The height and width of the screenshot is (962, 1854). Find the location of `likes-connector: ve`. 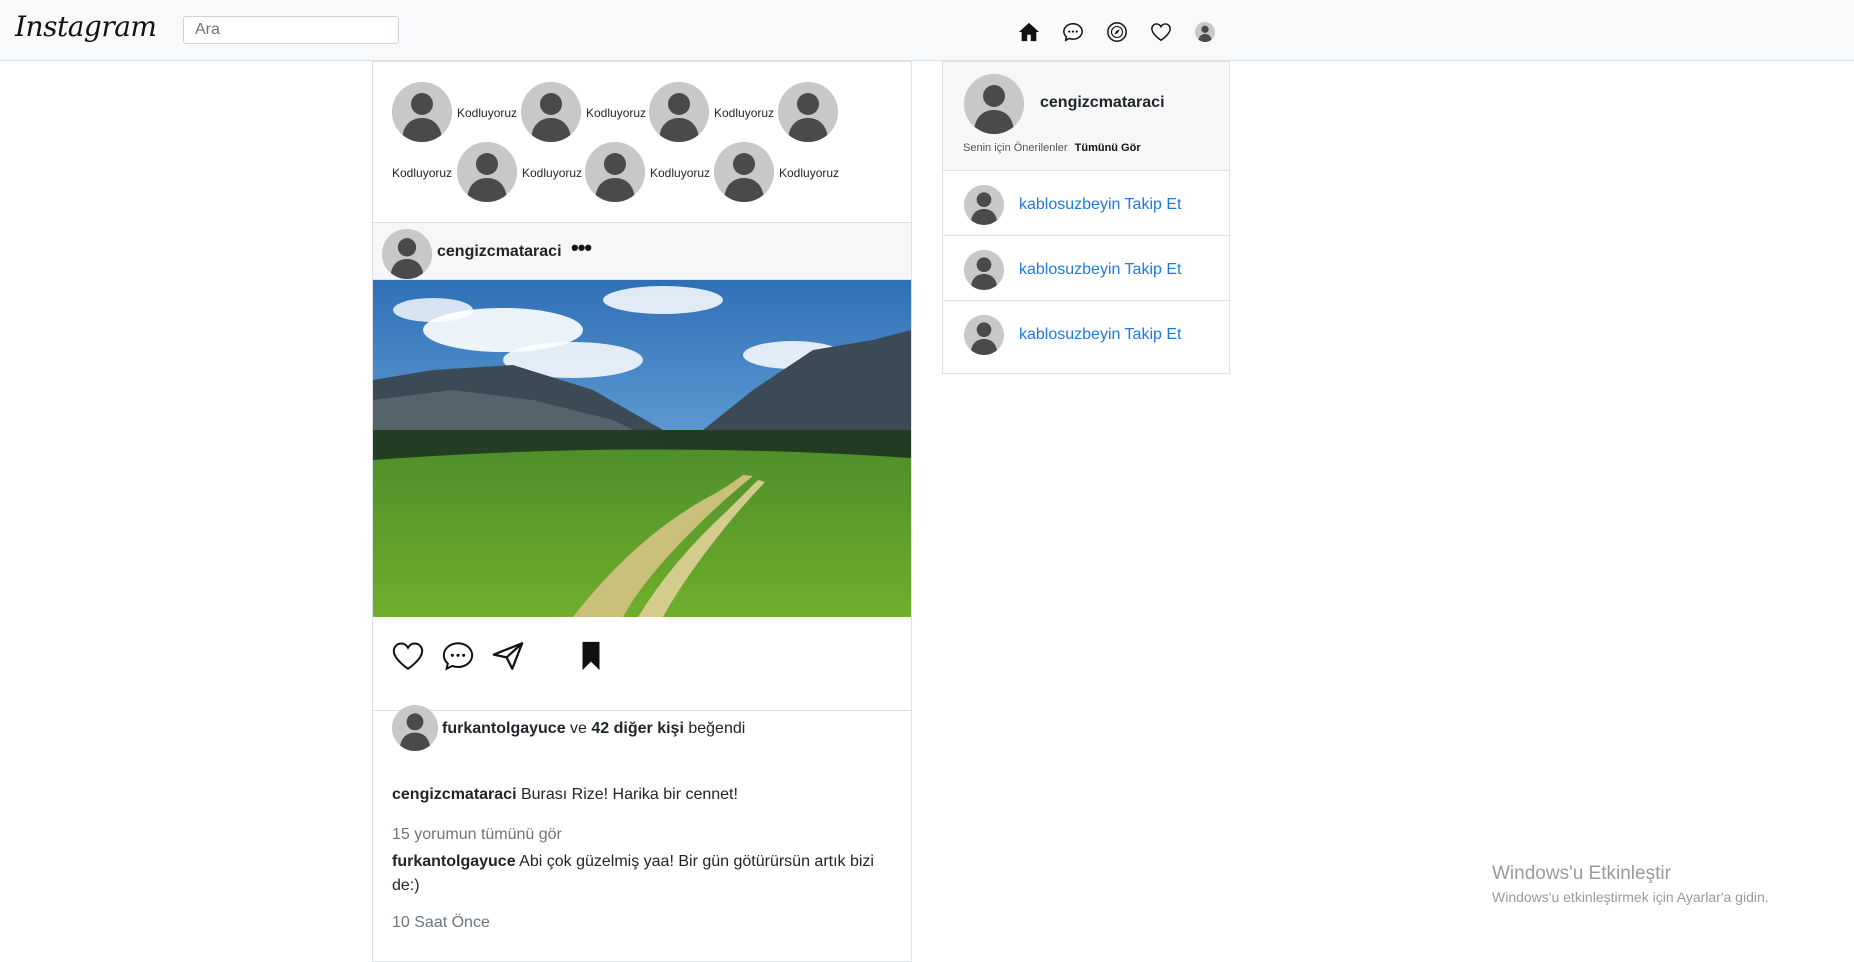

likes-connector: ve is located at coordinates (578, 728).